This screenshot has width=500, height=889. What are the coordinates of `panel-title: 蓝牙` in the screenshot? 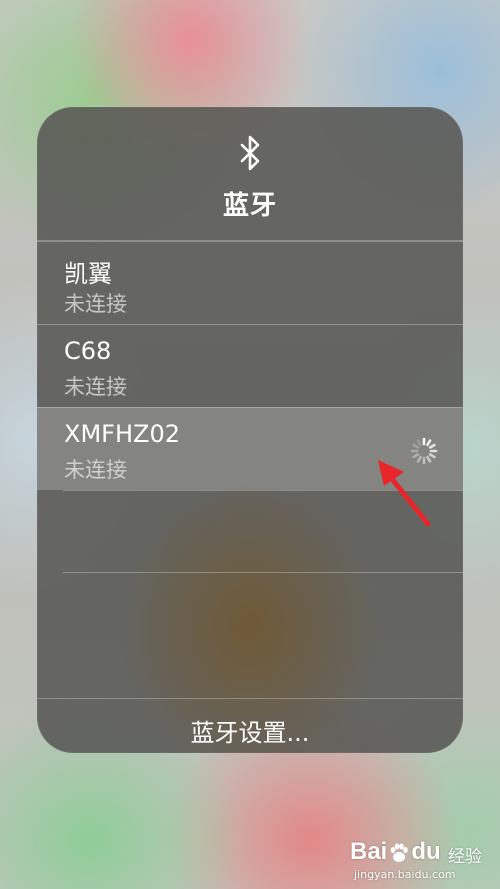 It's located at (249, 206).